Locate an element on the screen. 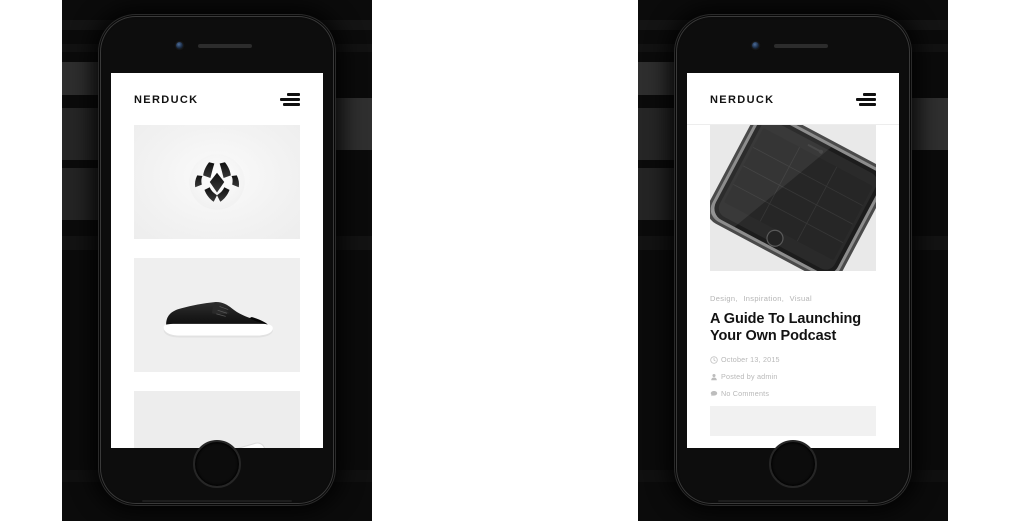  user-icon is located at coordinates (714, 376).